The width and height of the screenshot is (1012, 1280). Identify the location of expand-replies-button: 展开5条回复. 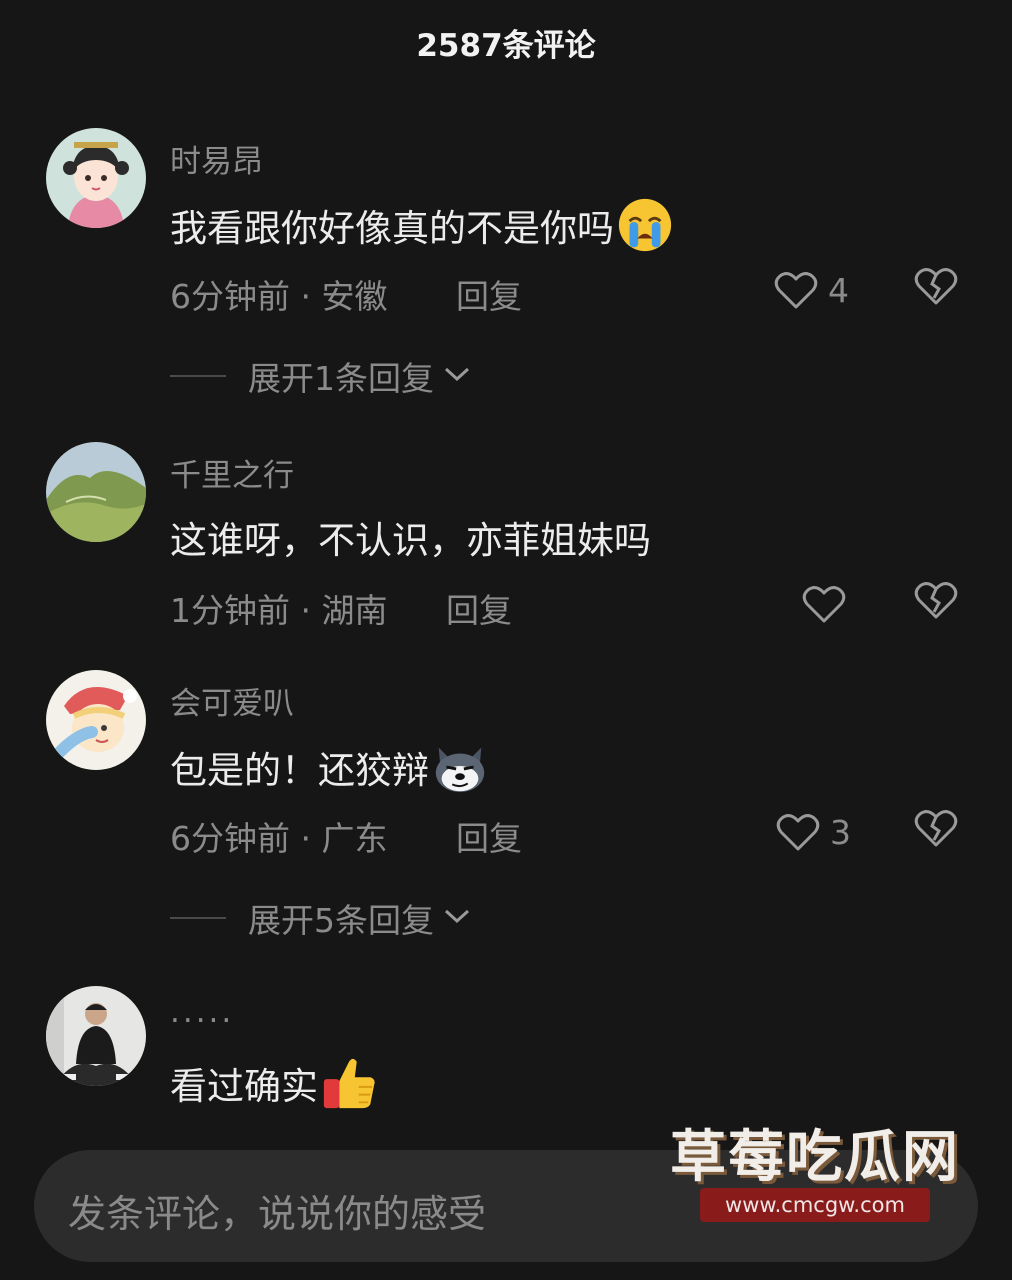
(321, 918).